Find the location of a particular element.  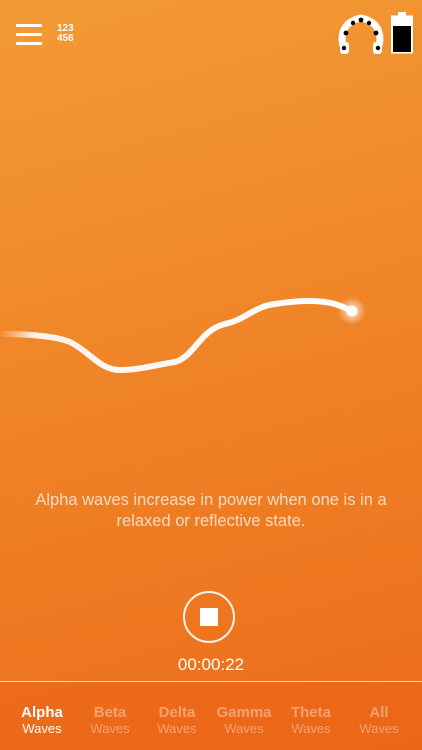

battery-icon is located at coordinates (402, 33).